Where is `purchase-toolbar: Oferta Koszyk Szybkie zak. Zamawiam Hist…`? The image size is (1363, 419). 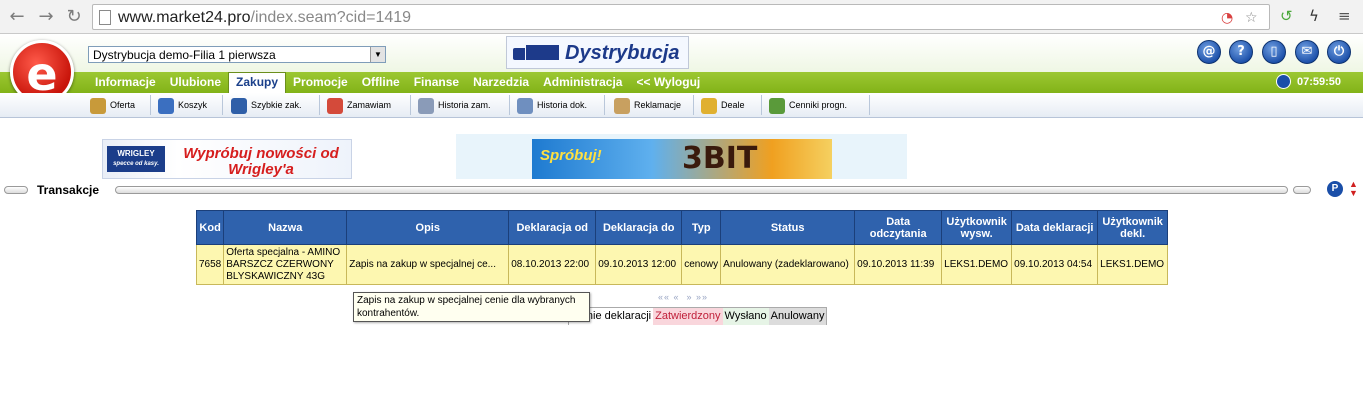 purchase-toolbar: Oferta Koszyk Szybkie zak. Zamawiam Hist… is located at coordinates (681, 105).